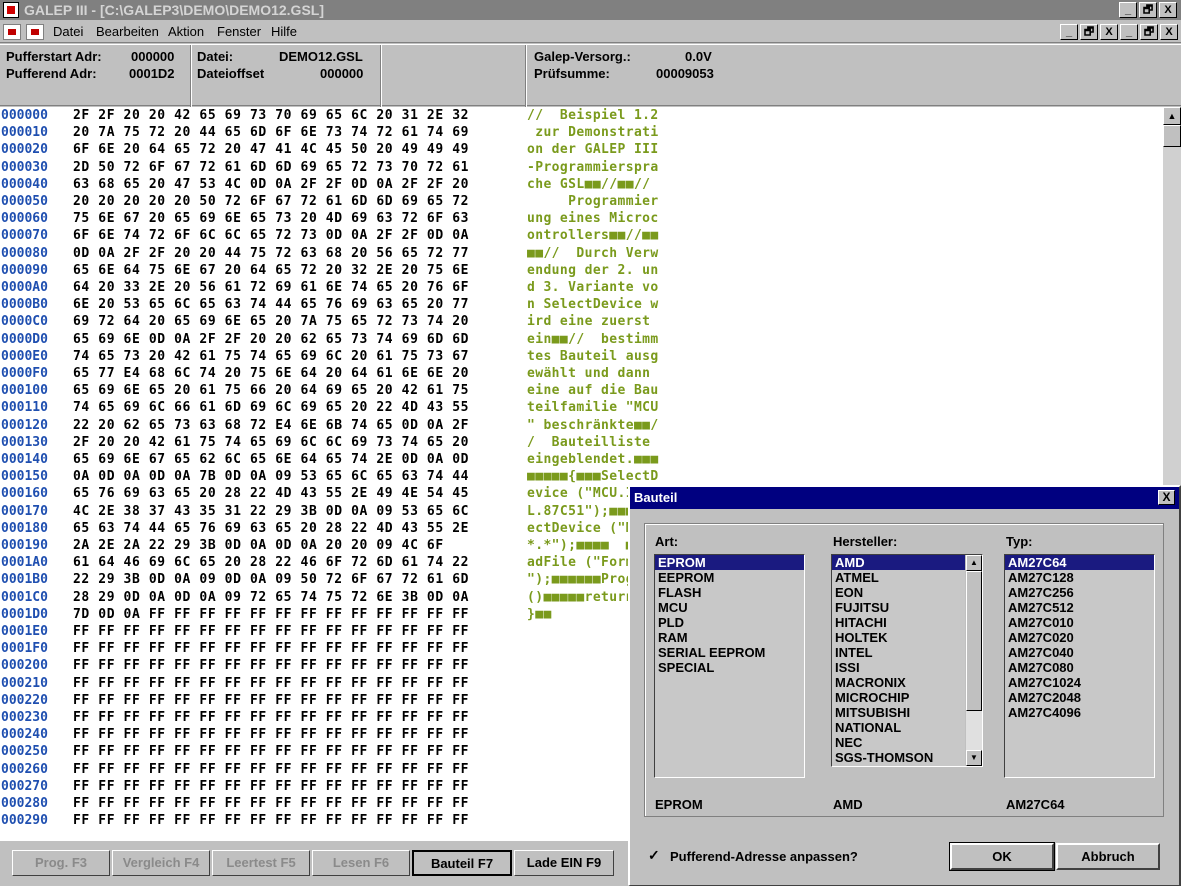  I want to click on typ-item: AM27C010, so click(1079, 622).